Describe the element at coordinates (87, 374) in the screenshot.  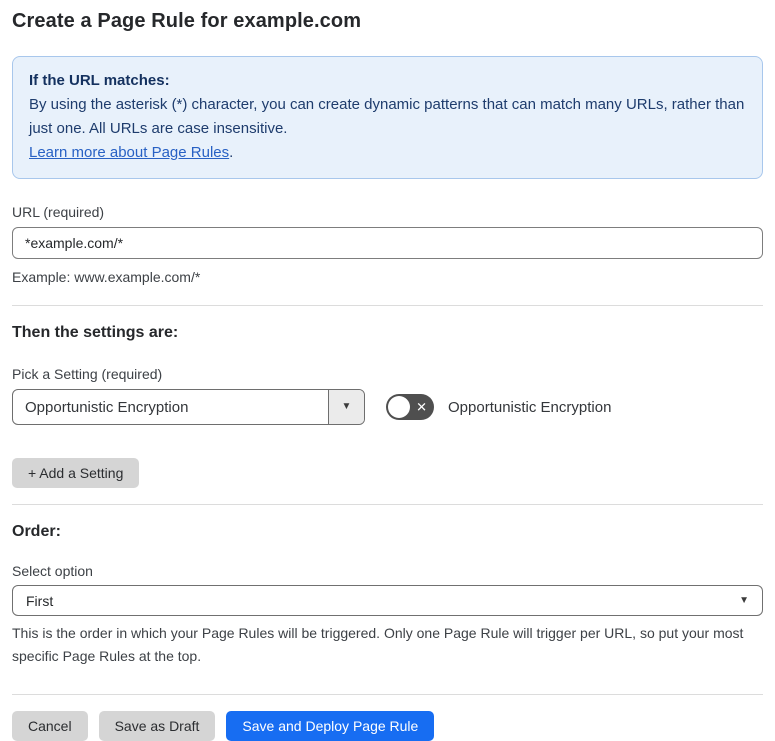
I see `pick-setting-label: Pick a Setting (required)` at that location.